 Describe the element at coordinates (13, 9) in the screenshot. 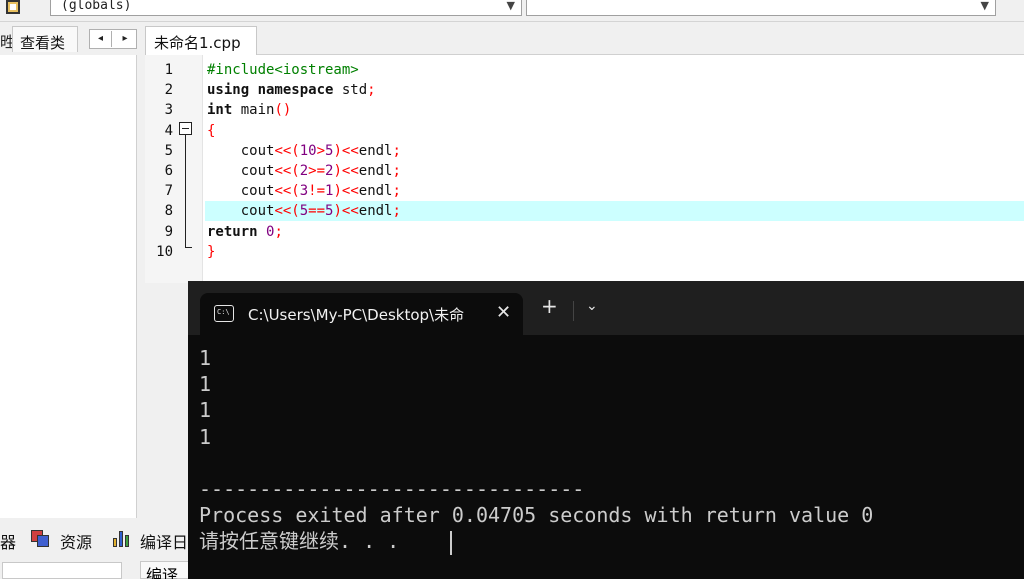

I see `project-icon` at that location.